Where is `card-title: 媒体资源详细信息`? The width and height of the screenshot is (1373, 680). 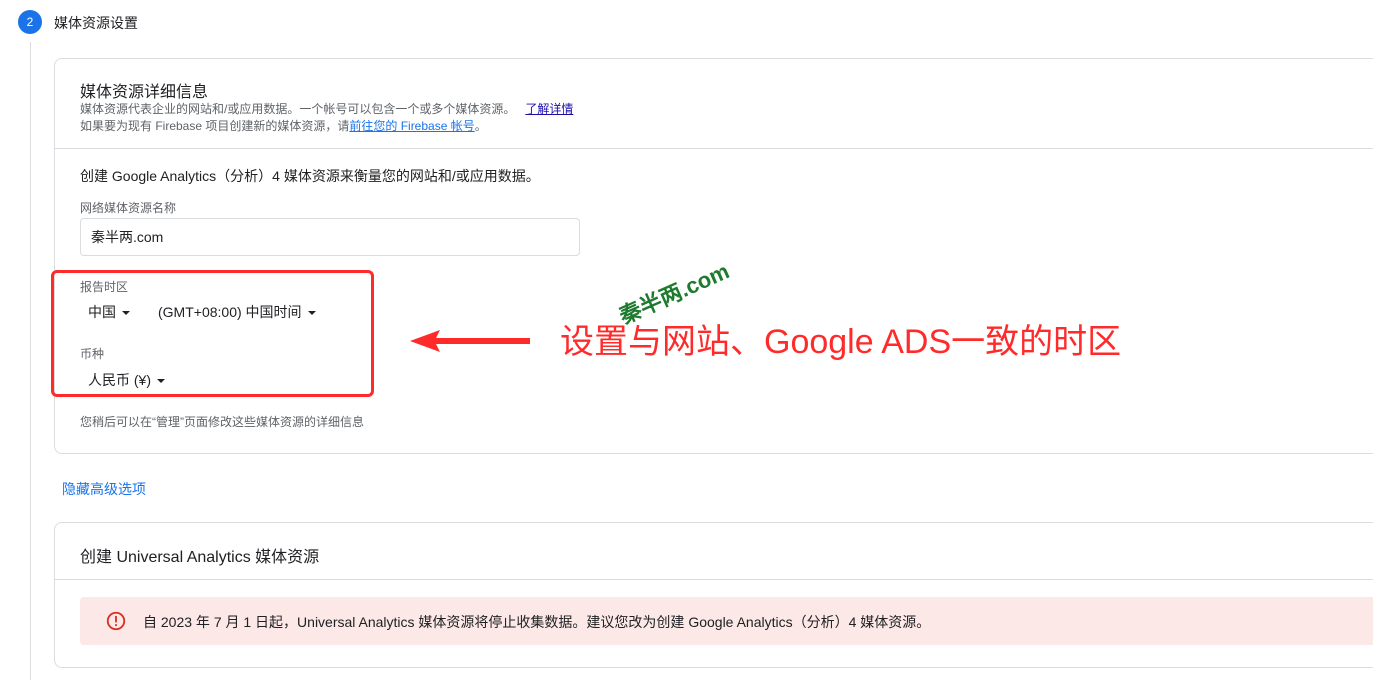 card-title: 媒体资源详细信息 is located at coordinates (144, 92).